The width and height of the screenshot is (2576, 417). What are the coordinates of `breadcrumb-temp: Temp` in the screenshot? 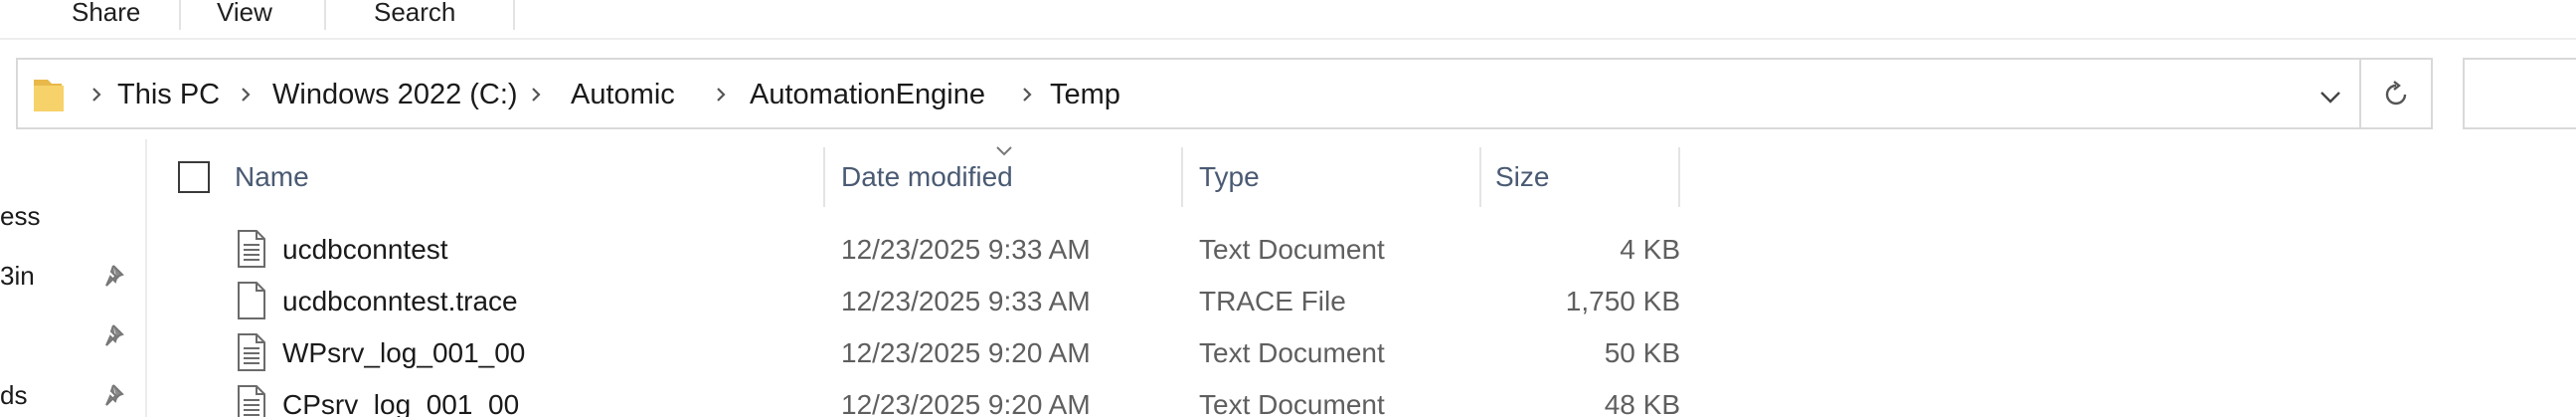 It's located at (1085, 94).